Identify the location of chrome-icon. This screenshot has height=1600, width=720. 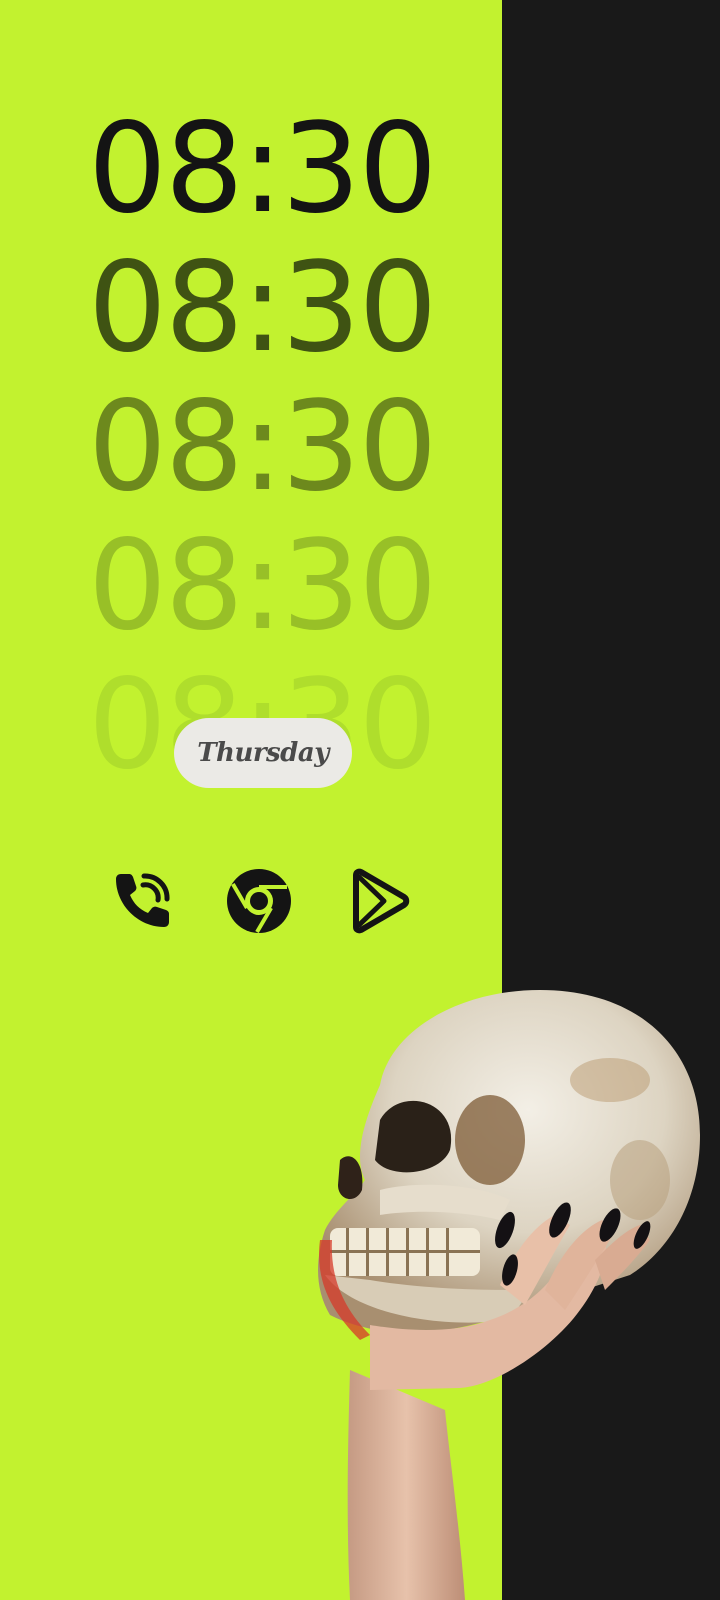
(259, 901).